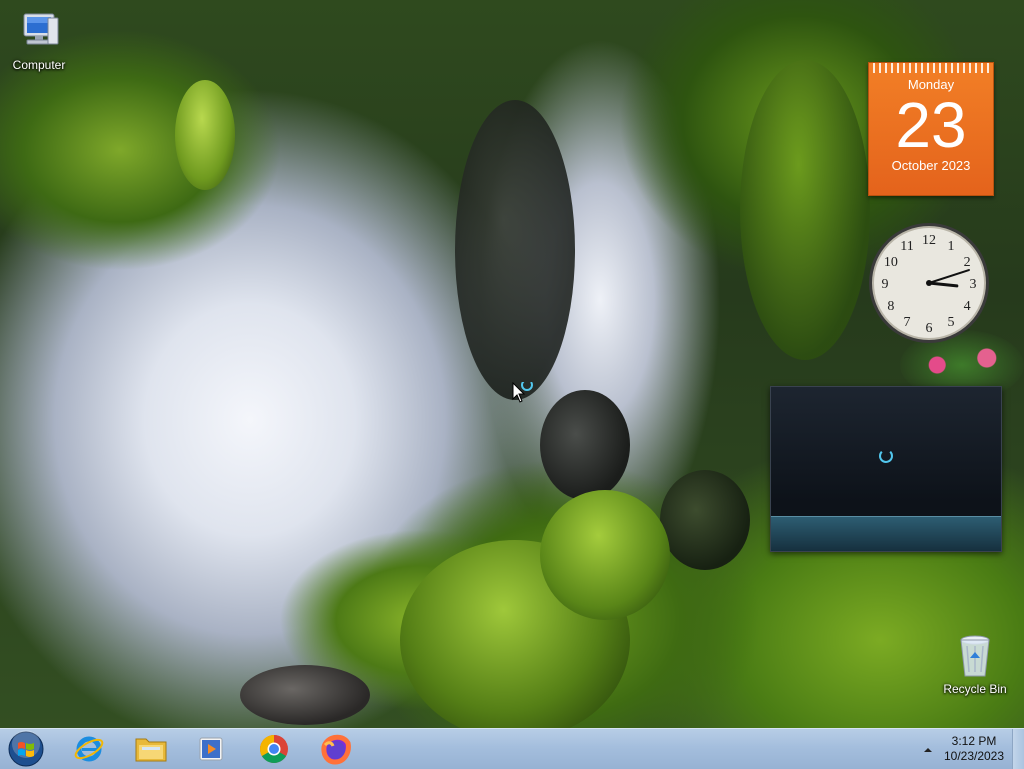  Describe the element at coordinates (929, 328) in the screenshot. I see `clock-numeral: 6` at that location.